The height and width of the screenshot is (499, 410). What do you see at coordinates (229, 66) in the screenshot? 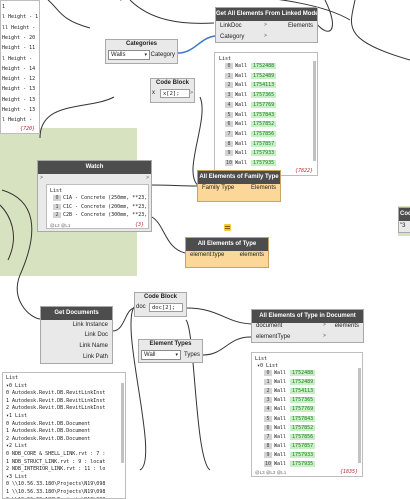
I see `list-index: 0` at bounding box center [229, 66].